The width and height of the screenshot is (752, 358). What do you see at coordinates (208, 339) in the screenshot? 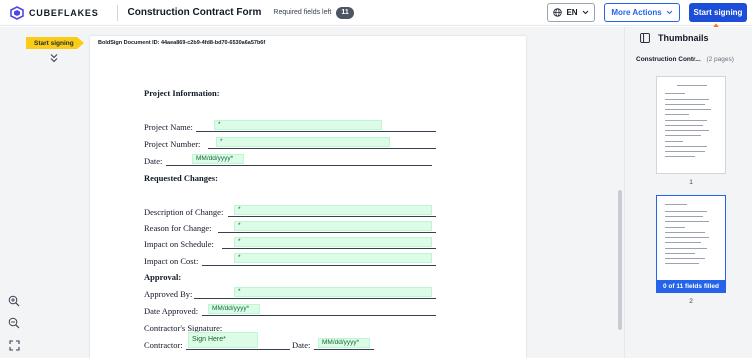
I see `sign-placeholder: Sign Here` at bounding box center [208, 339].